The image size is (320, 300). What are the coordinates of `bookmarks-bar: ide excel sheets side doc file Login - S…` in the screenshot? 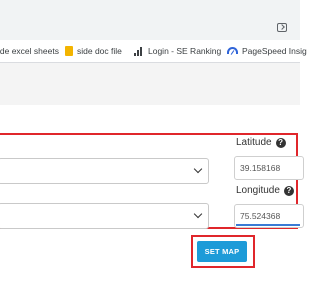 It's located at (153, 51).